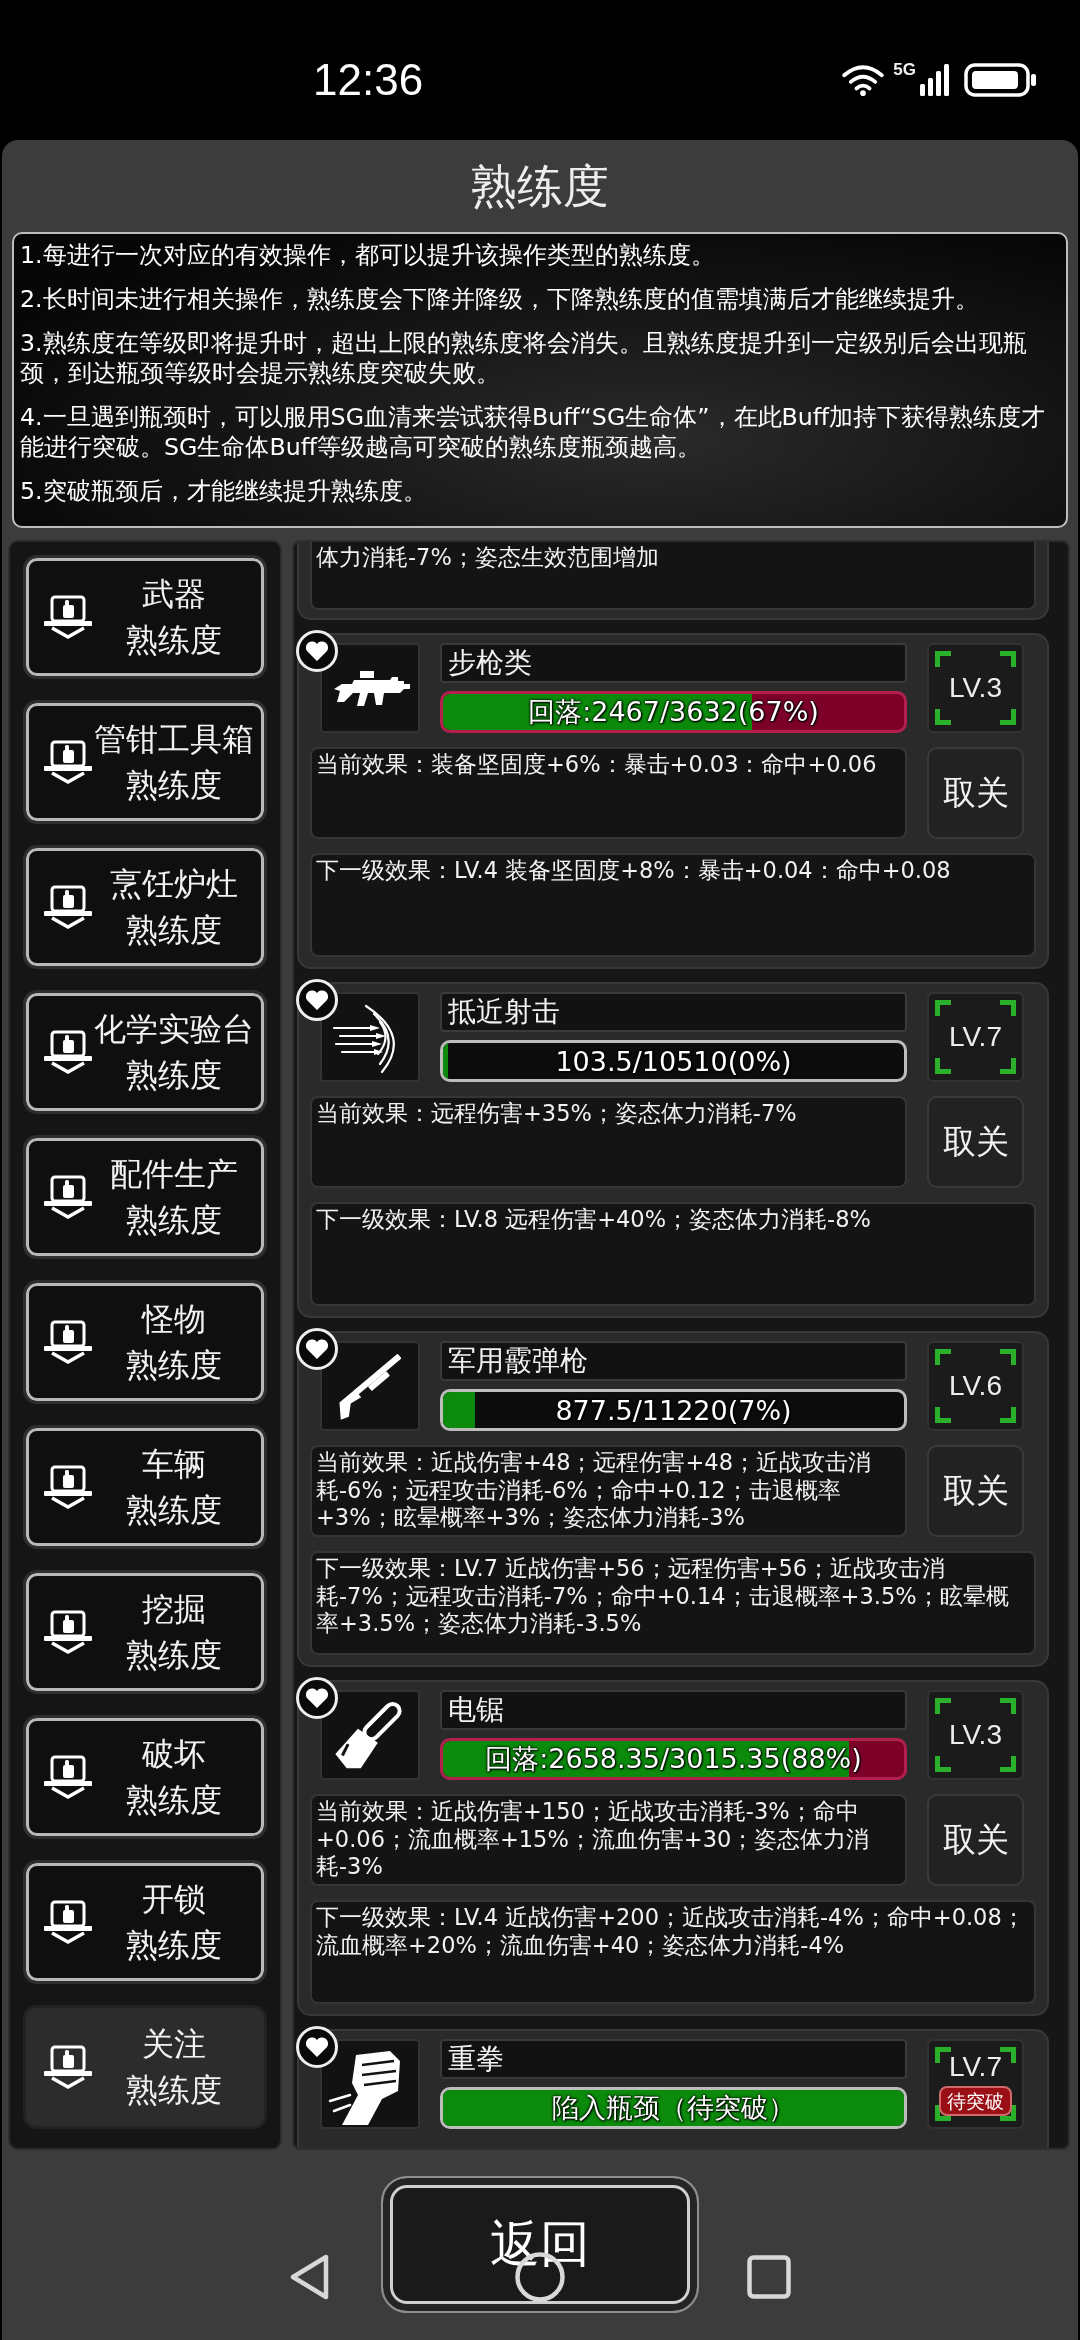 The image size is (1080, 2340). What do you see at coordinates (608, 793) in the screenshot?
I see `current-effect: 当前效果：装备坚固度+6%：暴击+0.03：命中+0.06` at bounding box center [608, 793].